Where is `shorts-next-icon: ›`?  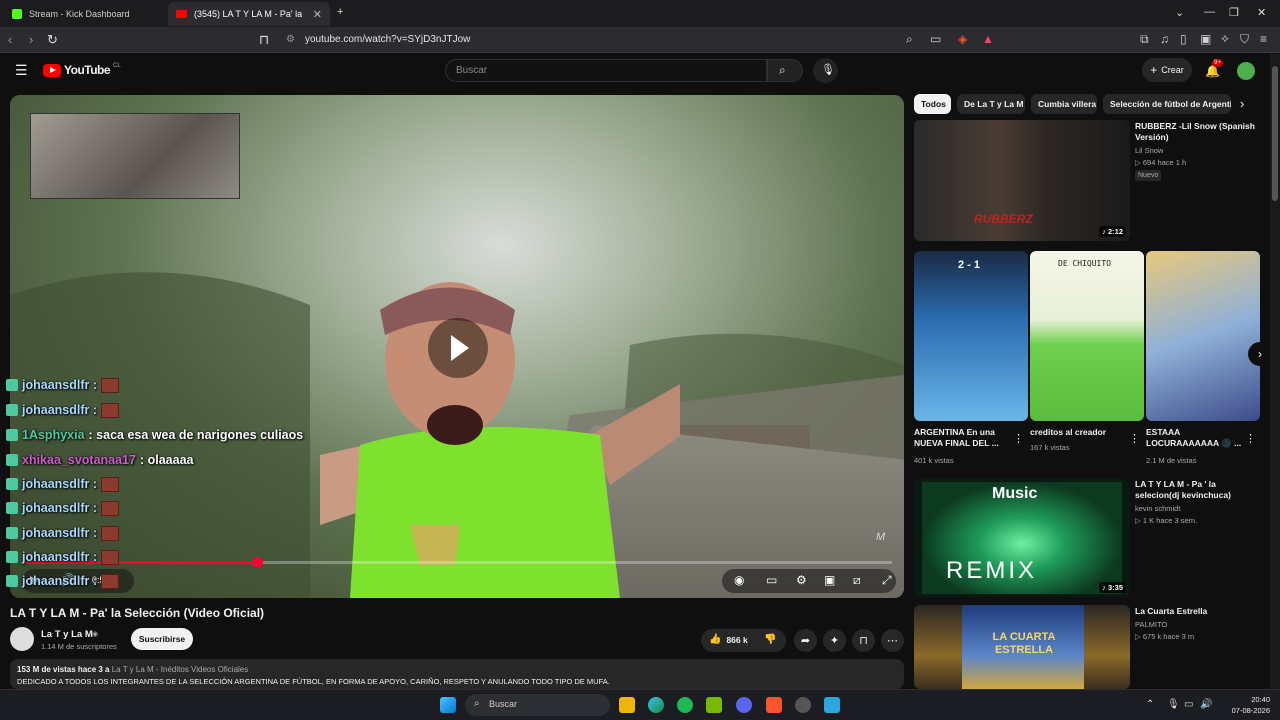 shorts-next-icon: › is located at coordinates (1260, 354).